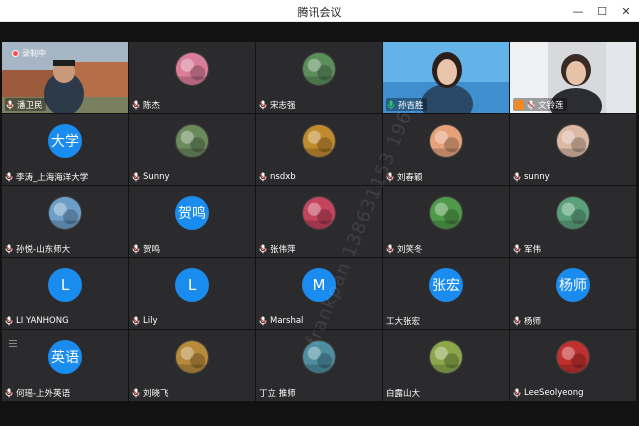  What do you see at coordinates (13, 343) in the screenshot?
I see `more-options-icon` at bounding box center [13, 343].